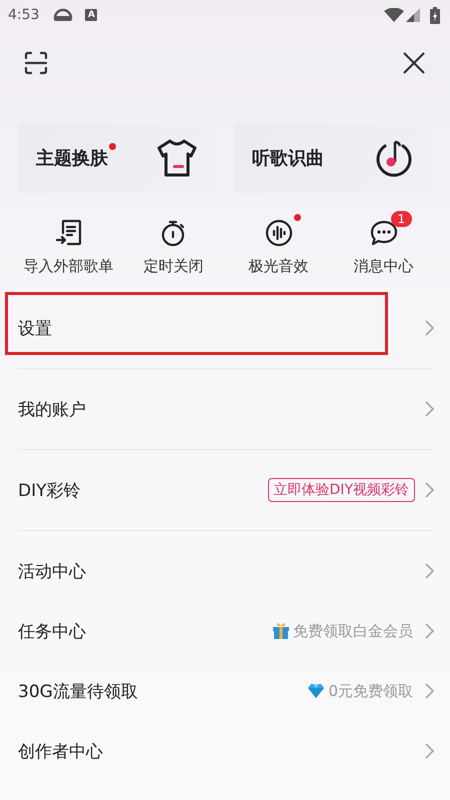 This screenshot has width=450, height=800. What do you see at coordinates (72, 158) in the screenshot?
I see `card-label: 主题换肤` at bounding box center [72, 158].